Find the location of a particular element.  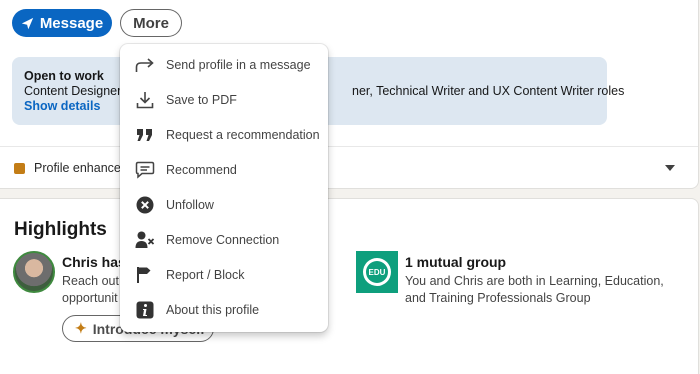

info-icon is located at coordinates (145, 310).